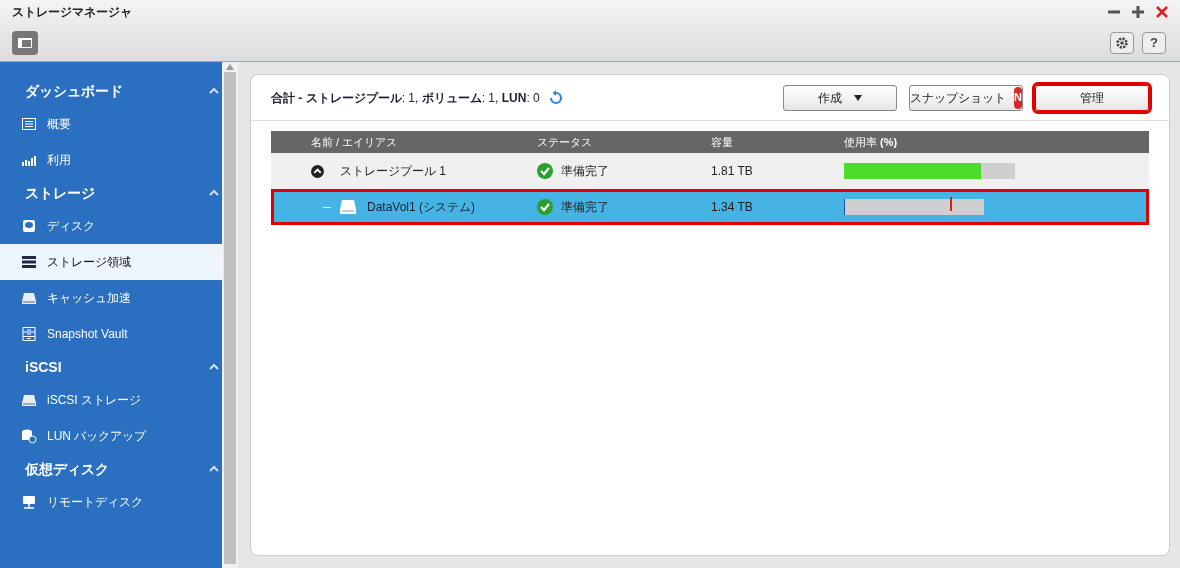 The image size is (1180, 568). What do you see at coordinates (393, 171) in the screenshot?
I see `name-cell-text: ストレージプール 1` at bounding box center [393, 171].